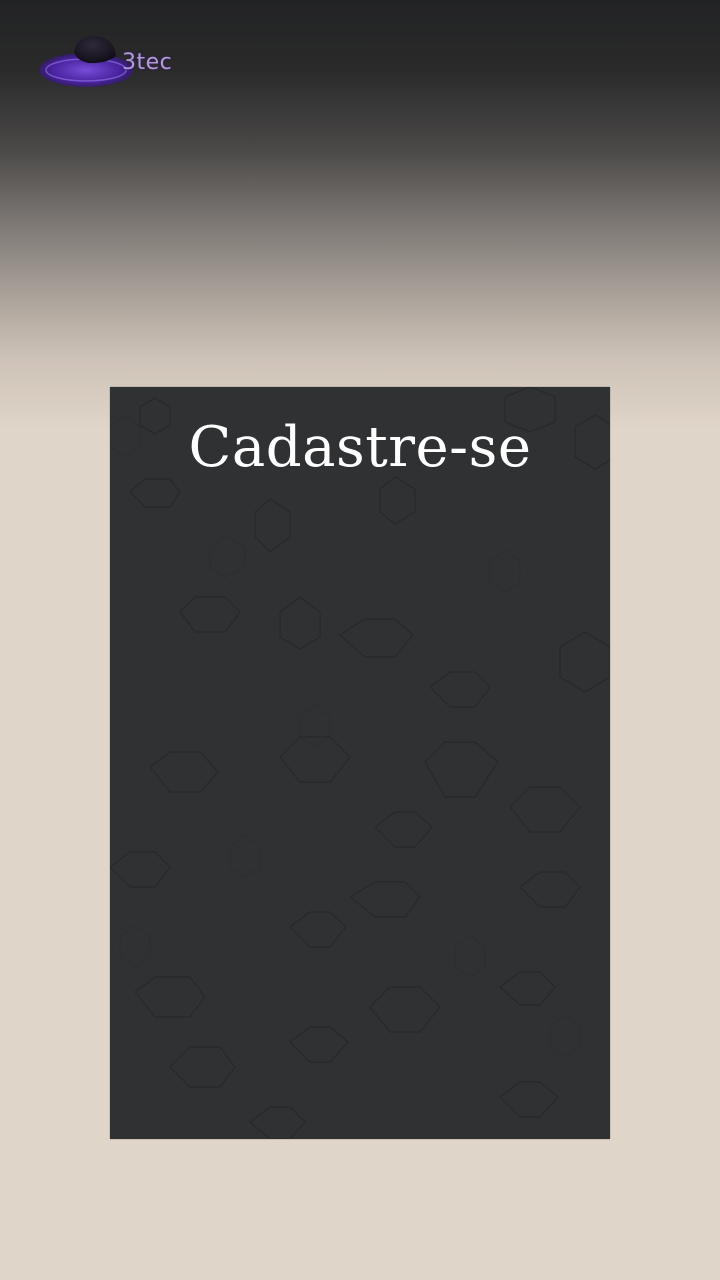 The height and width of the screenshot is (1280, 720). Describe the element at coordinates (360, 447) in the screenshot. I see `page-title: Cadastre-se` at that location.